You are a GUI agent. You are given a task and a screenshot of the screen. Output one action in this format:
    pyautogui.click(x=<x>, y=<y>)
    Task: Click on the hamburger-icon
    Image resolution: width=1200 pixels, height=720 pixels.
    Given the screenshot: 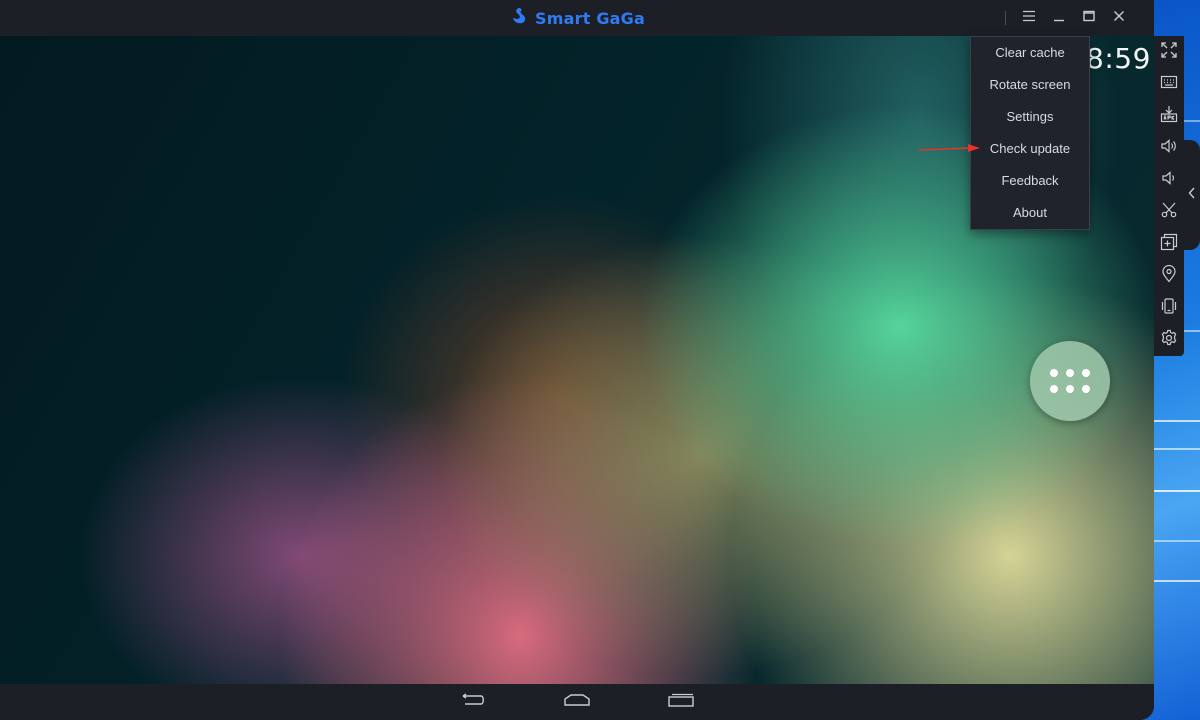 What is the action you would take?
    pyautogui.click(x=1029, y=18)
    